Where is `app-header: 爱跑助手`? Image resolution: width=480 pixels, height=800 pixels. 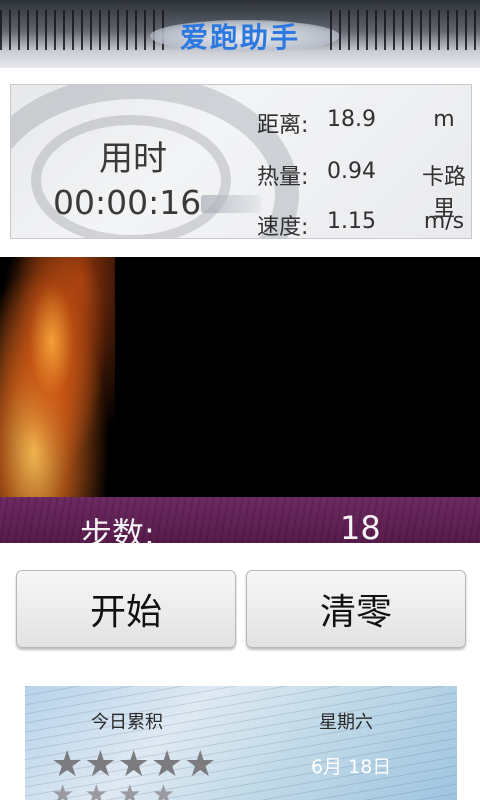
app-header: 爱跑助手 is located at coordinates (240, 34).